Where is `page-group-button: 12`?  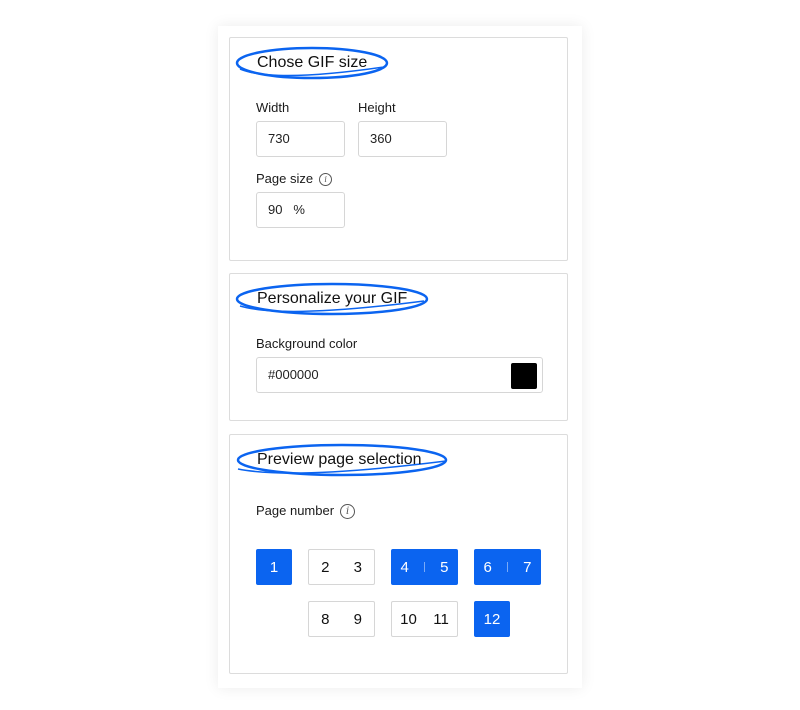 page-group-button: 12 is located at coordinates (492, 619).